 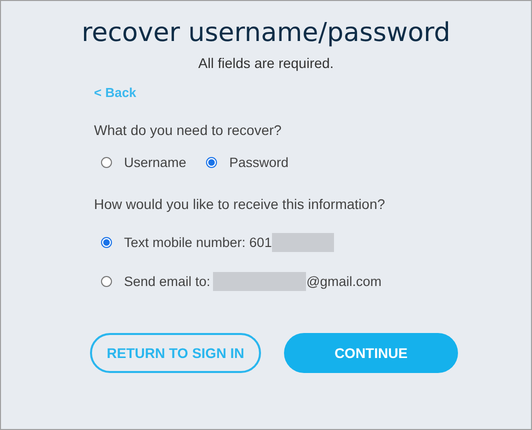 I want to click on back-link: < Back, so click(x=115, y=92).